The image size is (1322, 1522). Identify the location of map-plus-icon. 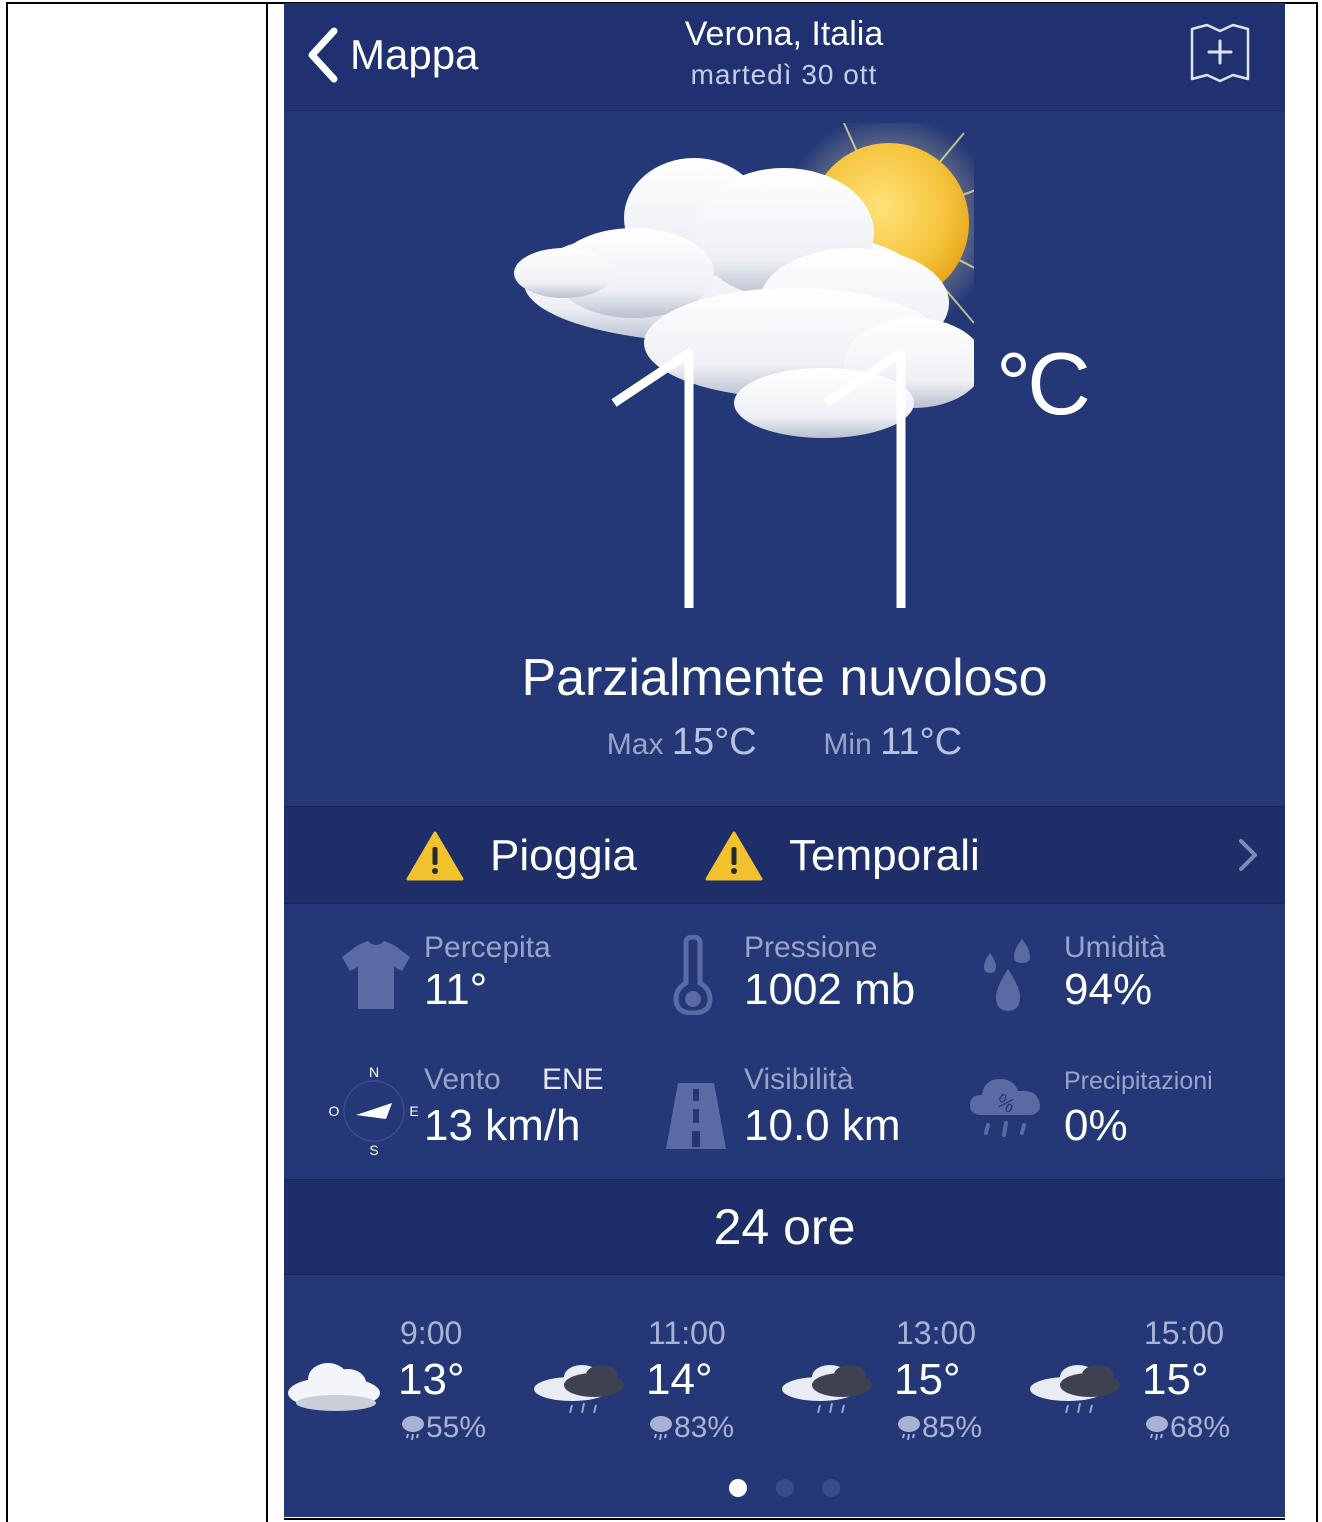
(1220, 53).